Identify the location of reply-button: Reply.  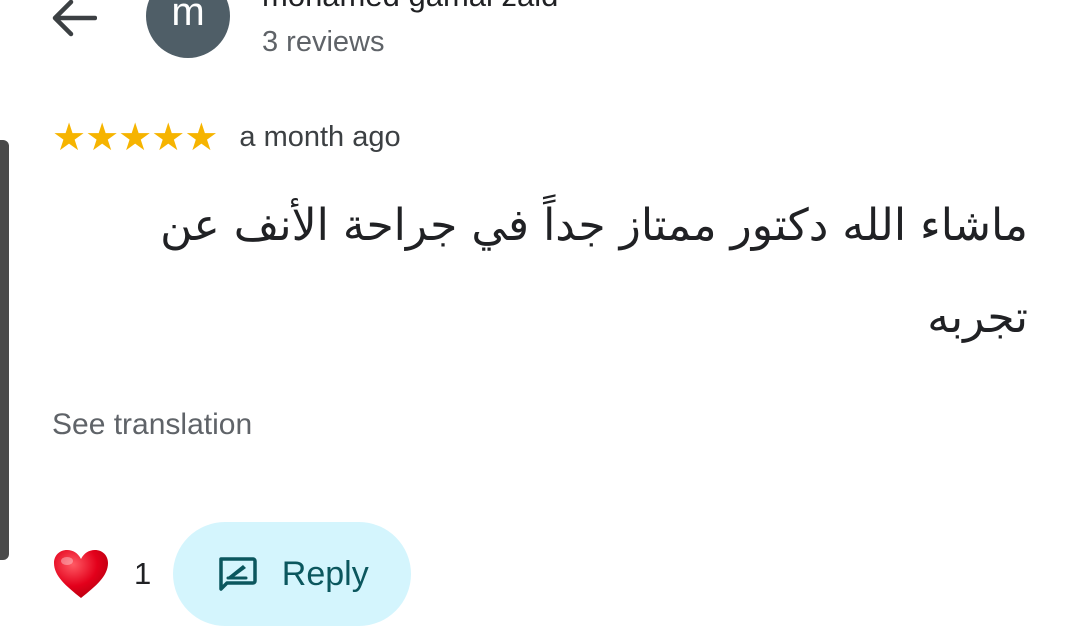
(292, 574).